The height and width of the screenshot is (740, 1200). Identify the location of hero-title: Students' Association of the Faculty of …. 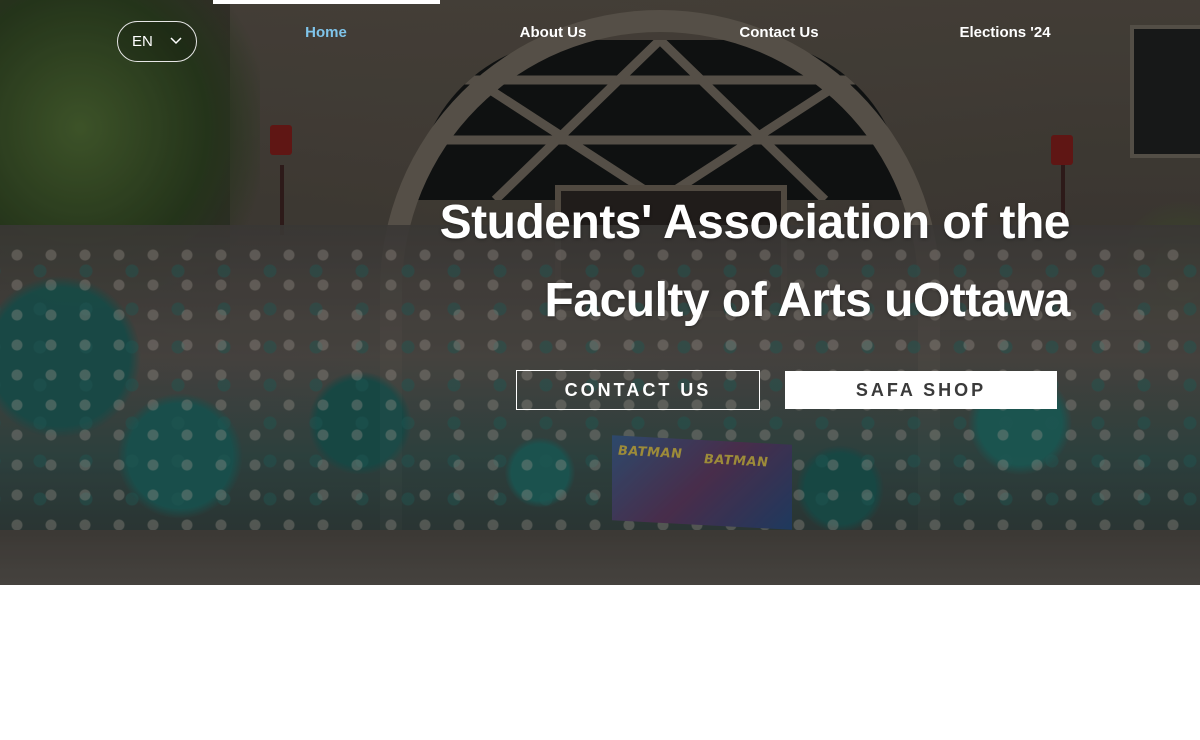
(715, 262).